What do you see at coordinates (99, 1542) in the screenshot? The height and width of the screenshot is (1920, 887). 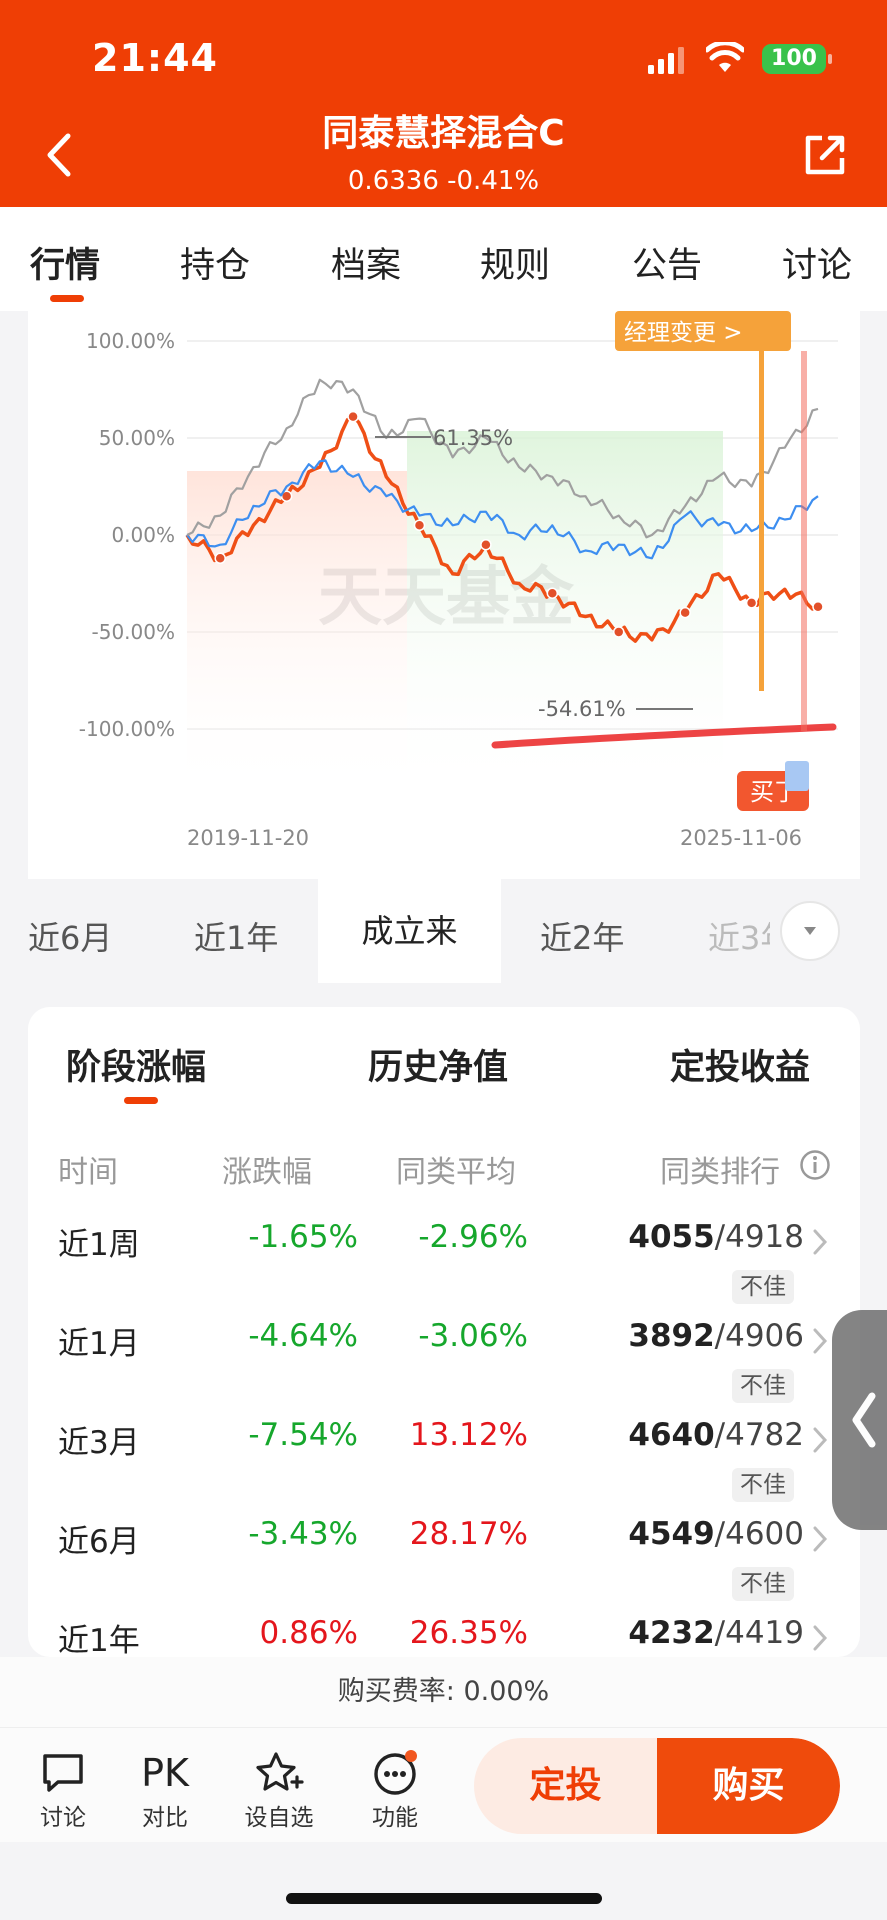 I see `row-period: 近6月` at bounding box center [99, 1542].